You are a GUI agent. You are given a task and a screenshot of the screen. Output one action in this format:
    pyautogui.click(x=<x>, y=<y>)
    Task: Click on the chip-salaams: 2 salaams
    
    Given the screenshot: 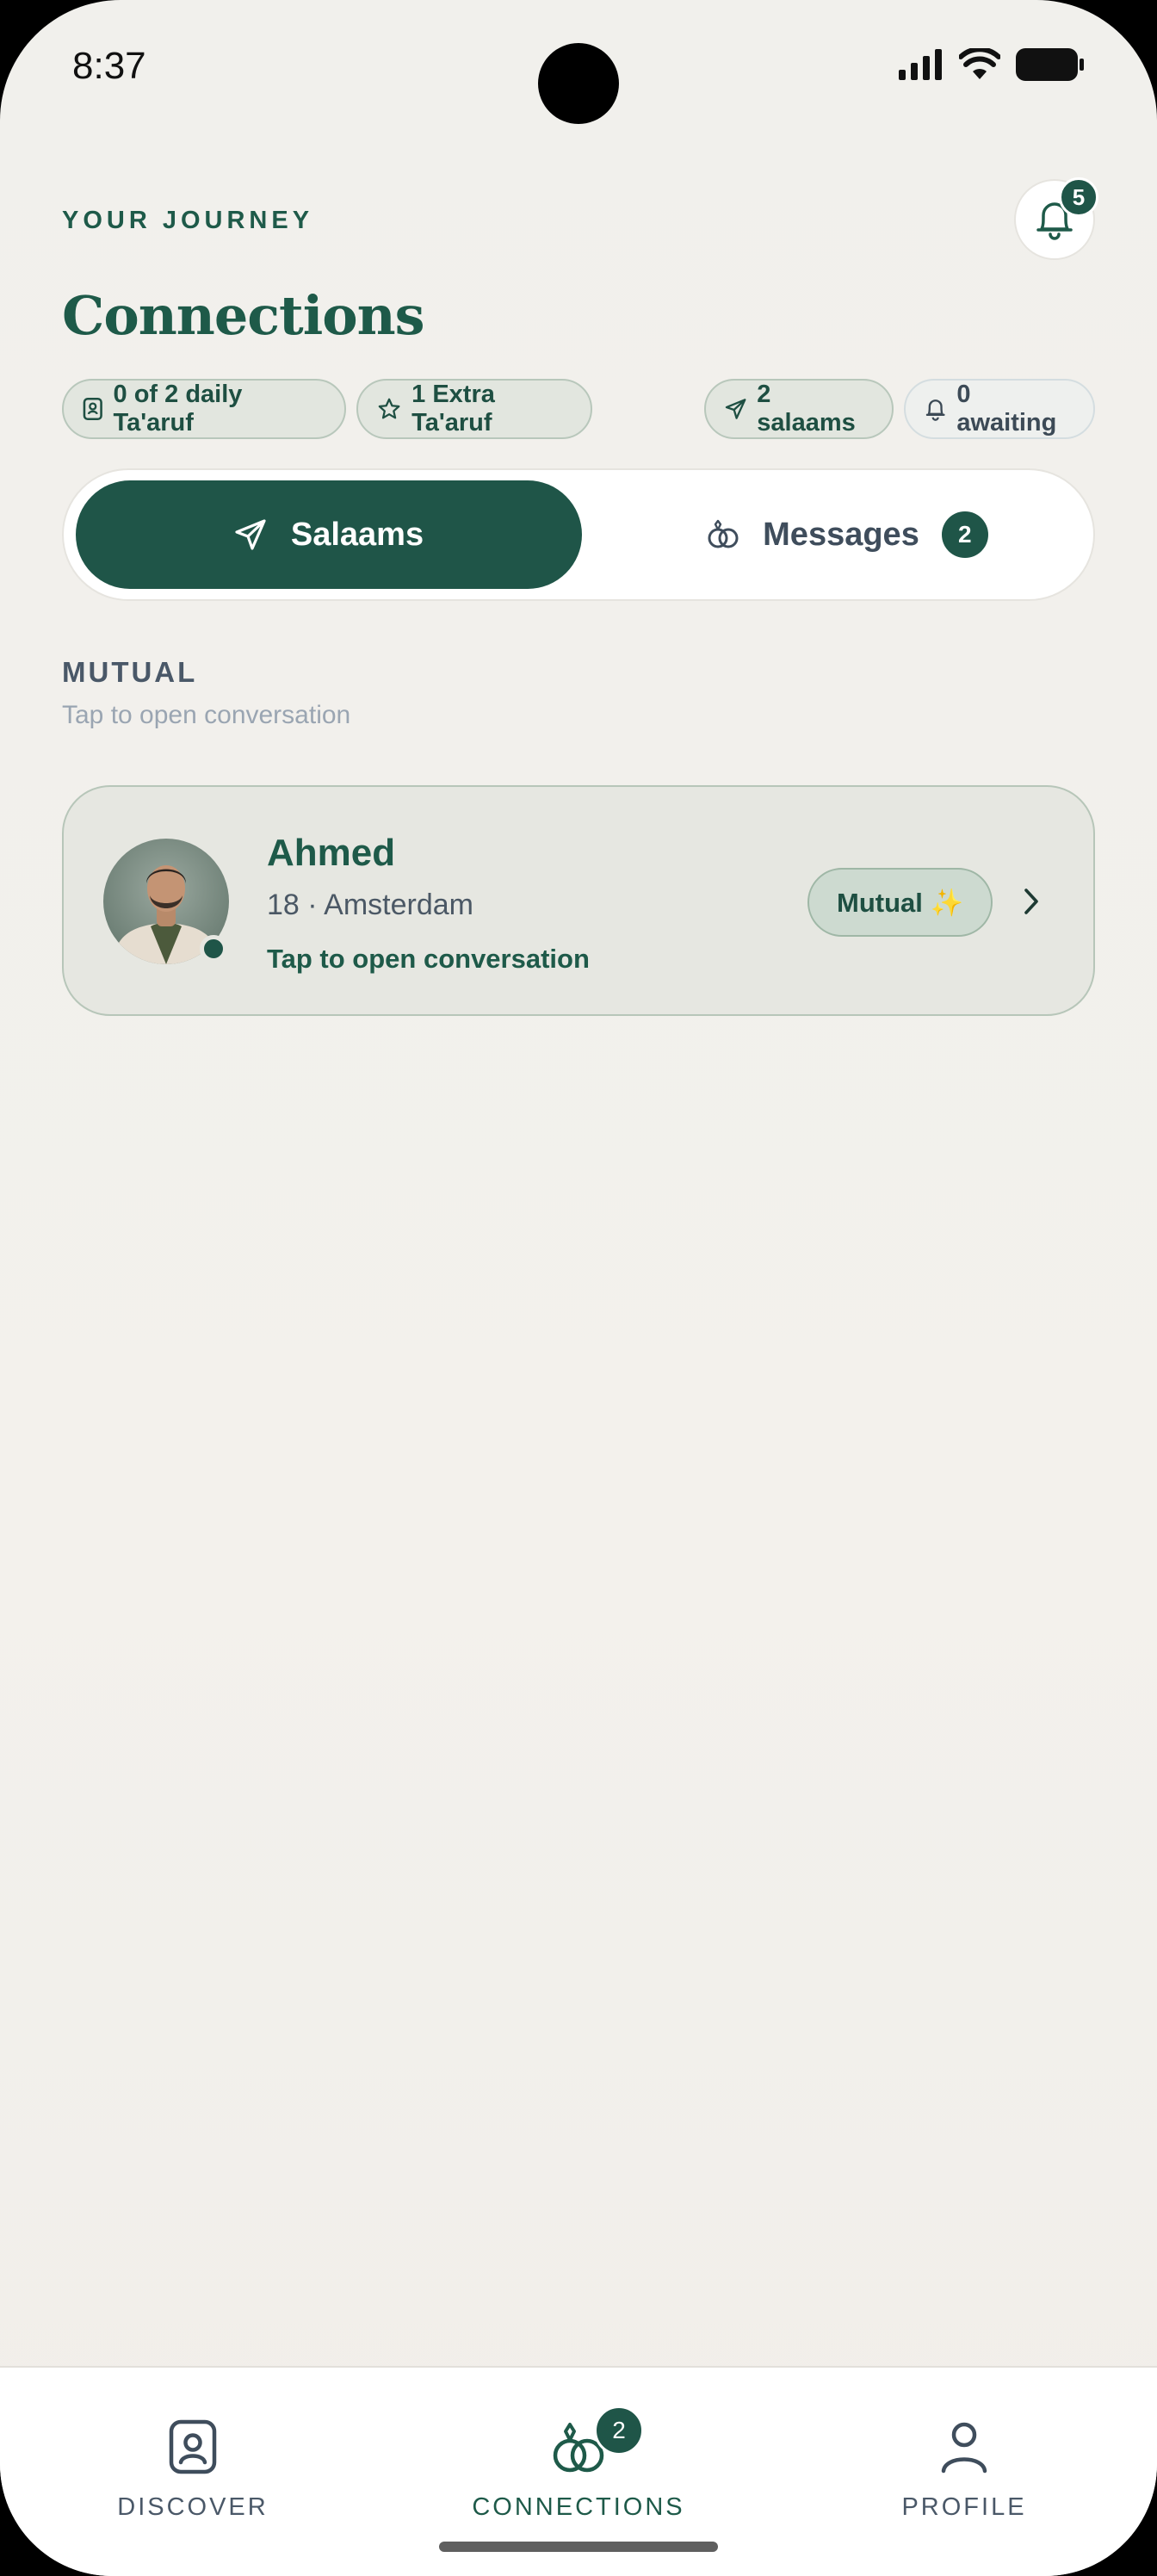 What is the action you would take?
    pyautogui.click(x=799, y=409)
    